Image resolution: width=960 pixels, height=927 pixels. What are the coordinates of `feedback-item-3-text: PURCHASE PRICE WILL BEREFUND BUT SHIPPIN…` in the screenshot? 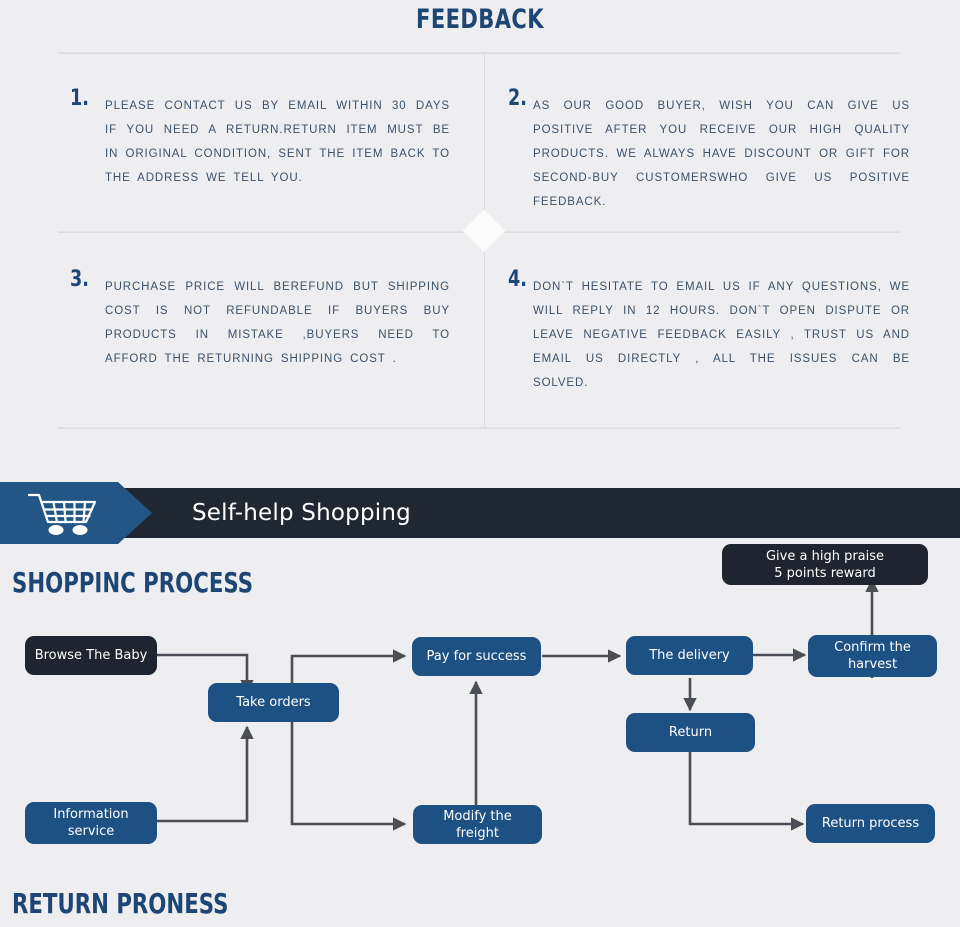 It's located at (277, 323).